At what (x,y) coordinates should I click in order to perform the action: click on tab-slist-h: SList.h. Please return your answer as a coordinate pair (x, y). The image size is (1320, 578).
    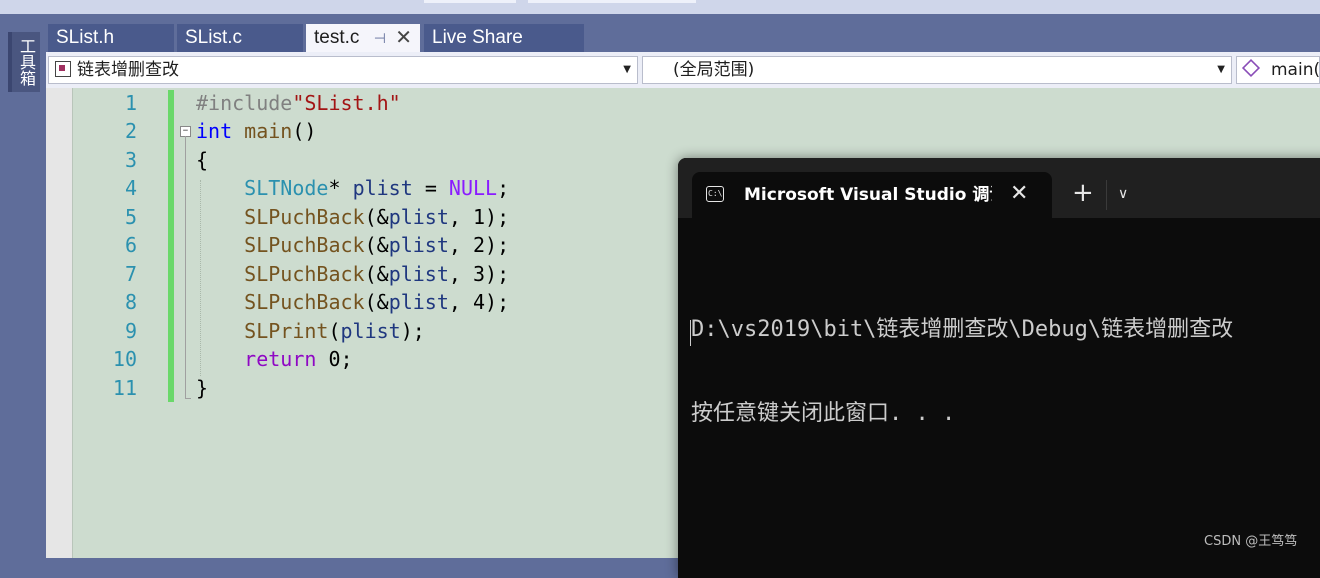
    Looking at the image, I should click on (111, 38).